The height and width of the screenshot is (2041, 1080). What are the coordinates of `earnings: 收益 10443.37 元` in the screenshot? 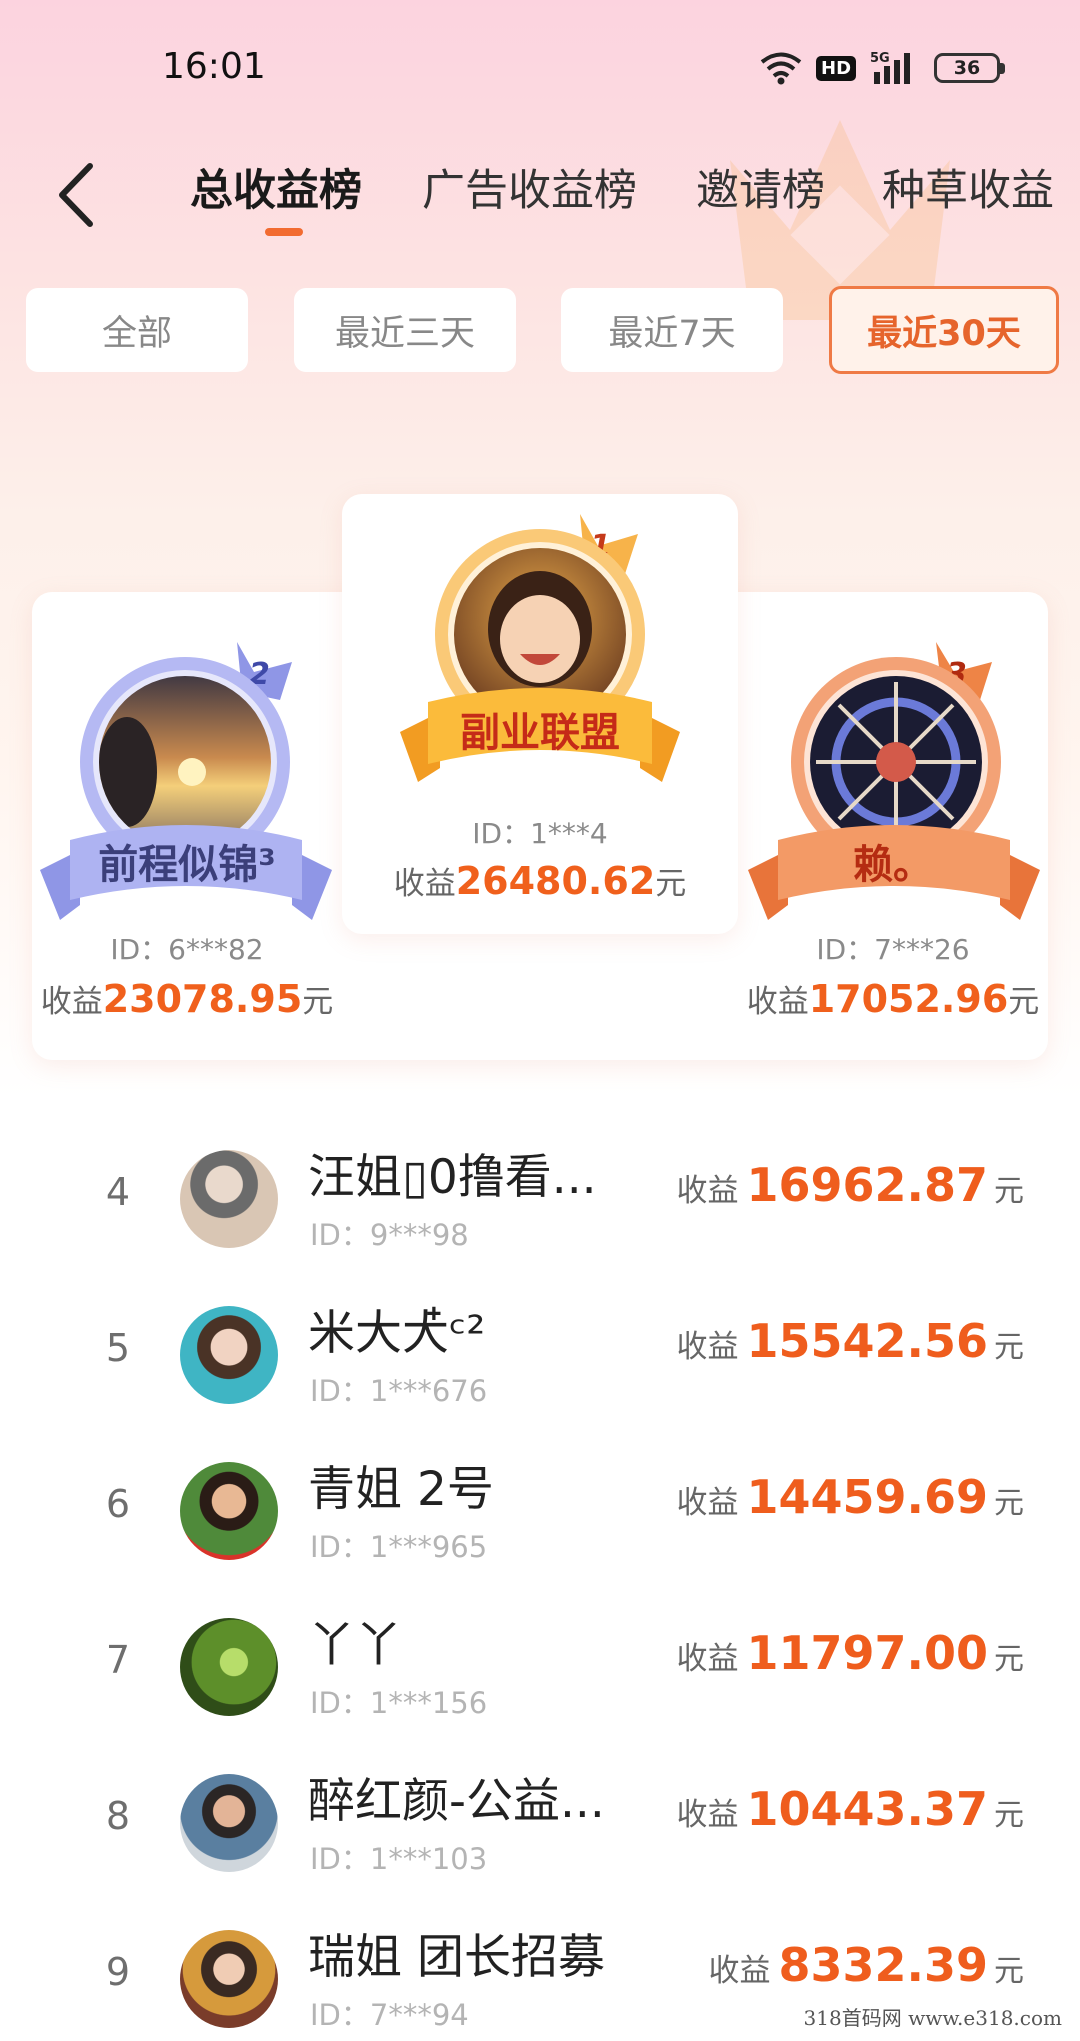 It's located at (850, 1809).